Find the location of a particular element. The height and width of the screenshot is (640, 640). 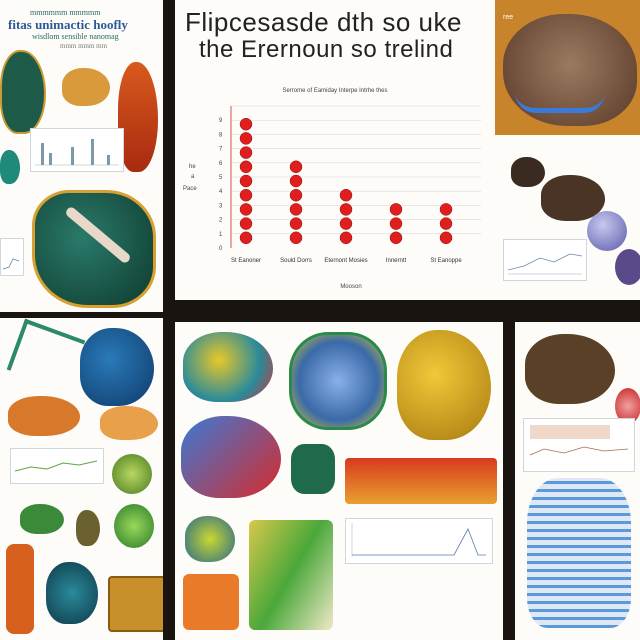

orange-tissue-illustration is located at coordinates (211, 602).